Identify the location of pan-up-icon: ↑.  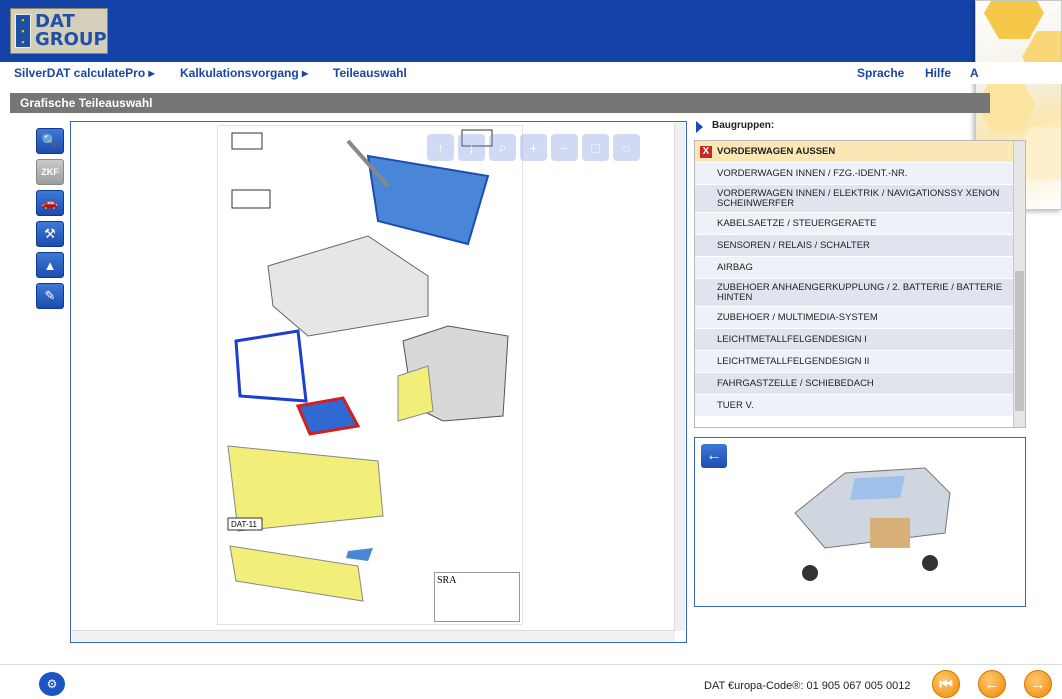
(440, 147).